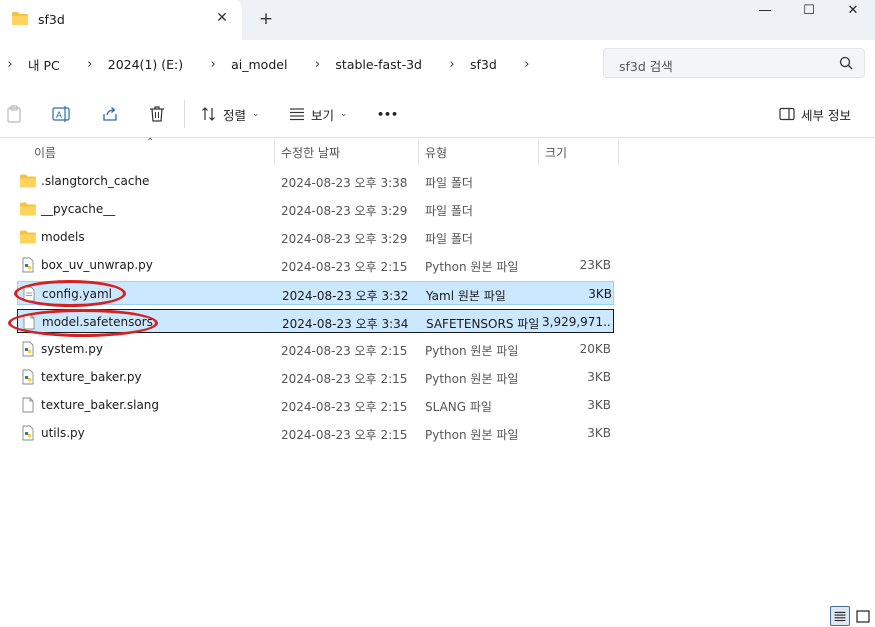 The image size is (875, 627). I want to click on sort-label: 정렬, so click(235, 115).